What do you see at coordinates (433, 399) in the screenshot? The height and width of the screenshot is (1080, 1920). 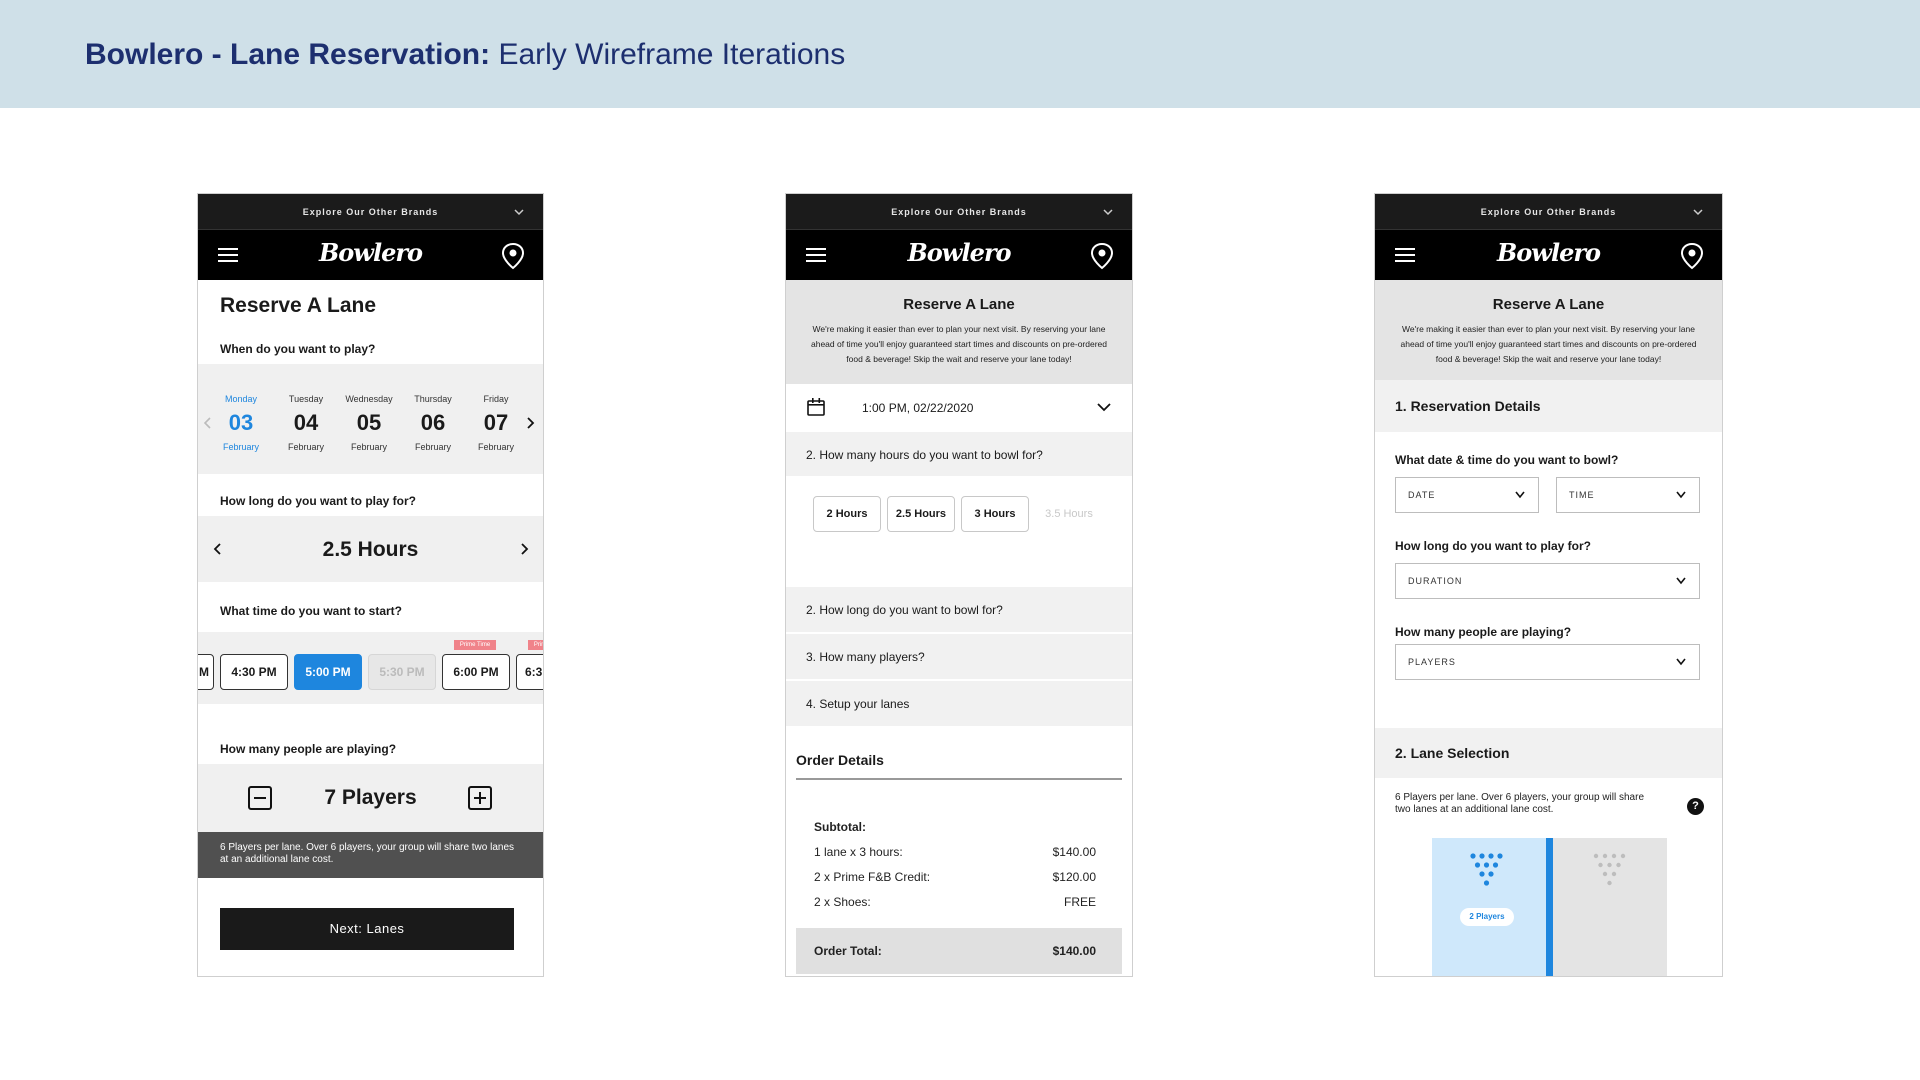 I see `day-name: Thursday` at bounding box center [433, 399].